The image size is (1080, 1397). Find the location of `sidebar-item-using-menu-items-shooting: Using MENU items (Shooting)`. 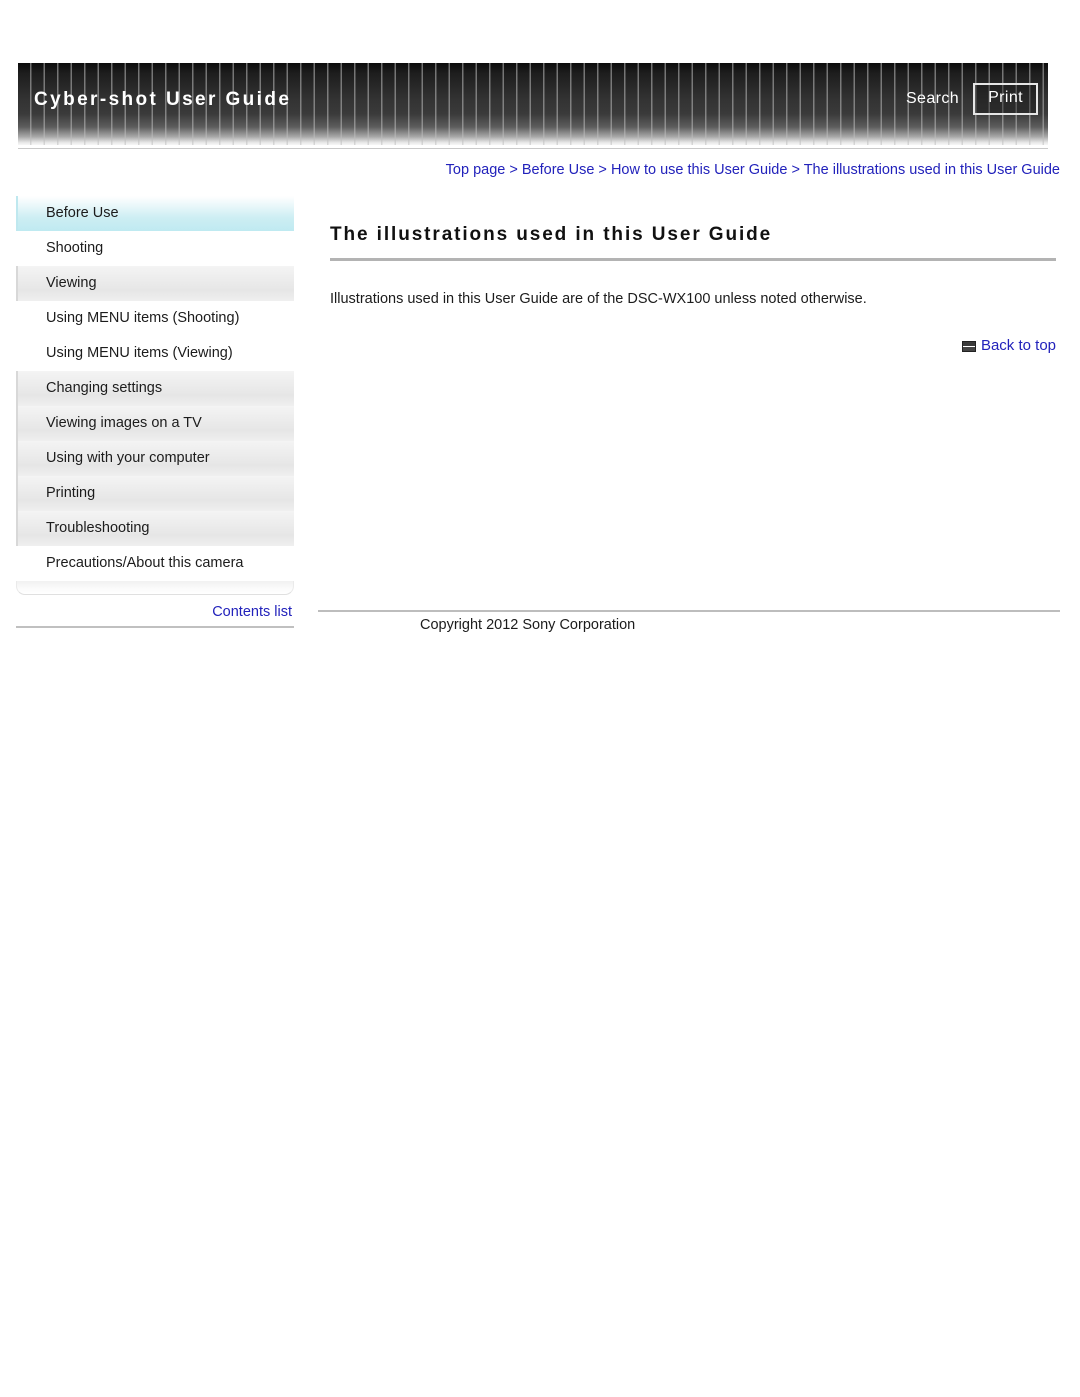

sidebar-item-using-menu-items-shooting: Using MENU items (Shooting) is located at coordinates (155, 318).